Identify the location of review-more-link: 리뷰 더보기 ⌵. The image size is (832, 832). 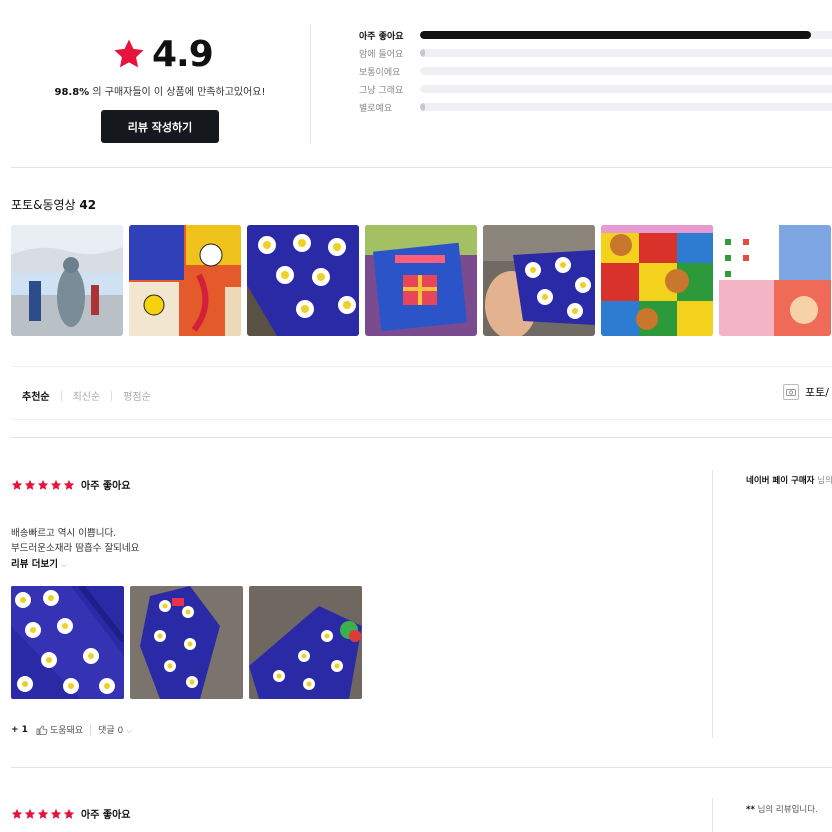
(39, 563).